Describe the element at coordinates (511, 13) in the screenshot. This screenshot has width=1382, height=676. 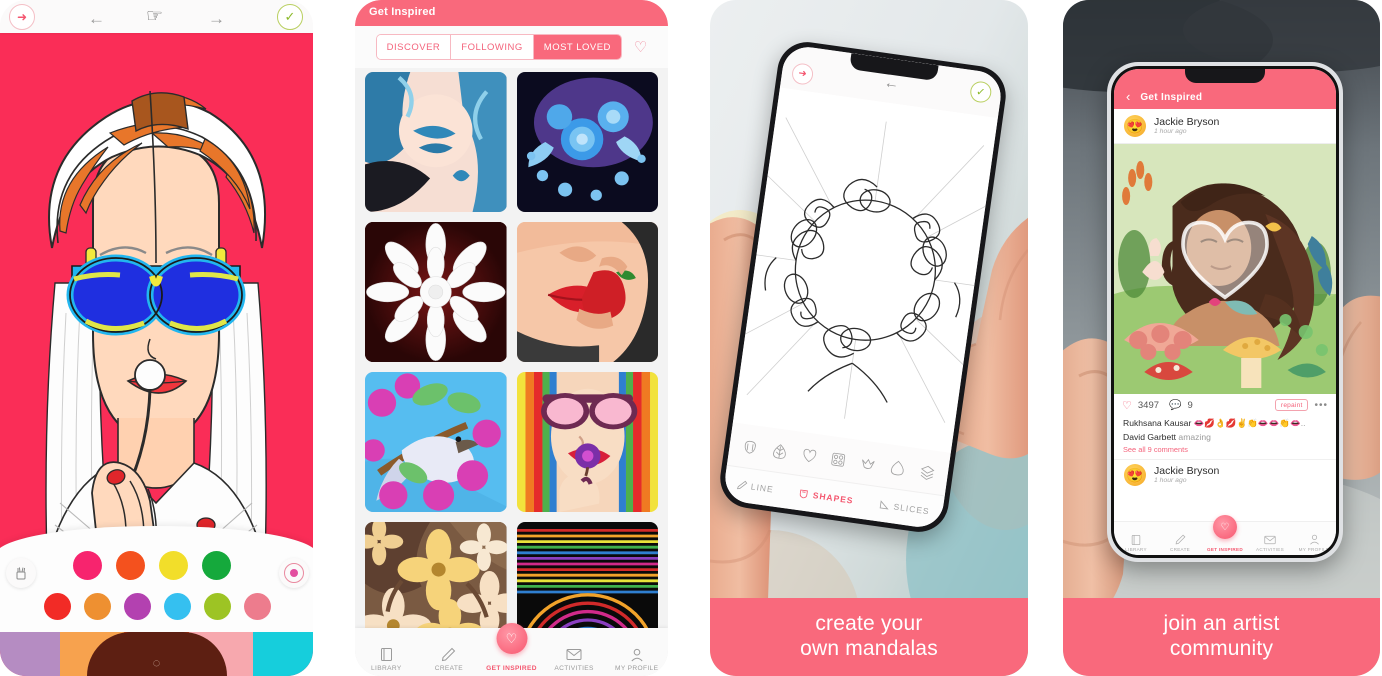
I see `gallery-header: Get Inspired` at that location.